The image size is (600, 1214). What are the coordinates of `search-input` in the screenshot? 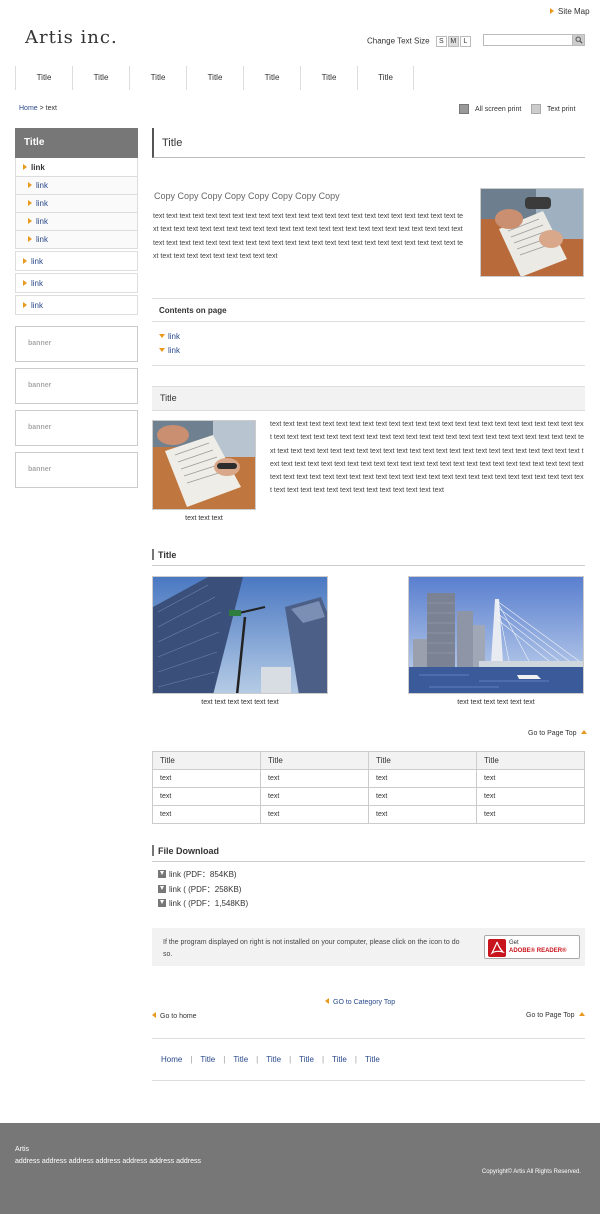 It's located at (534, 40).